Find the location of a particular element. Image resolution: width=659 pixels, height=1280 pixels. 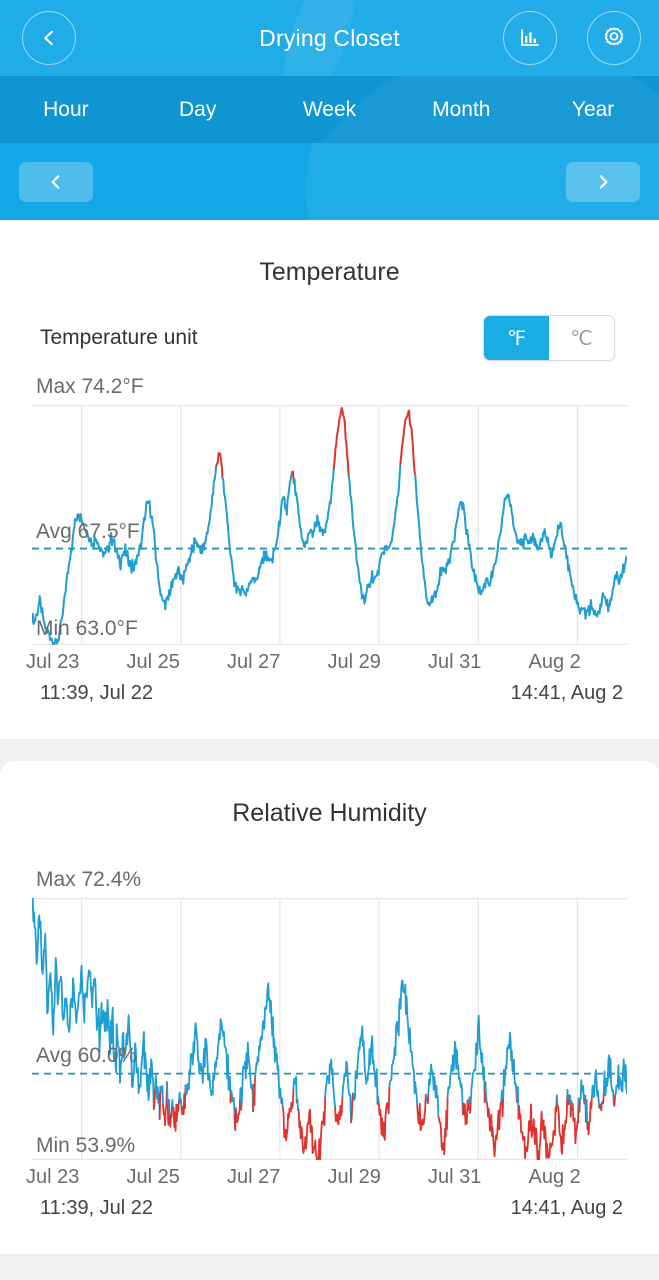

settings-button is located at coordinates (614, 38).